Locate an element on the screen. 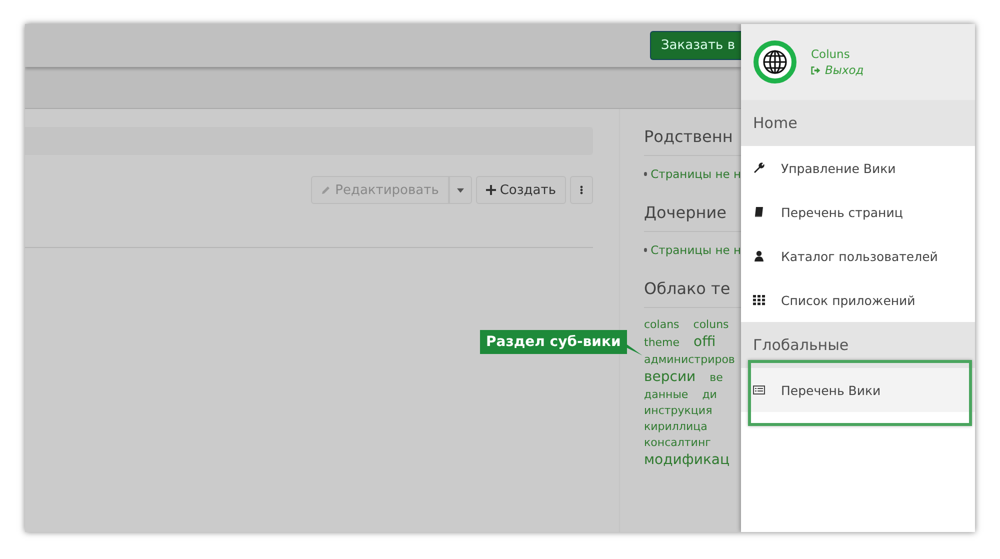  tag-link: кириллица is located at coordinates (676, 426).